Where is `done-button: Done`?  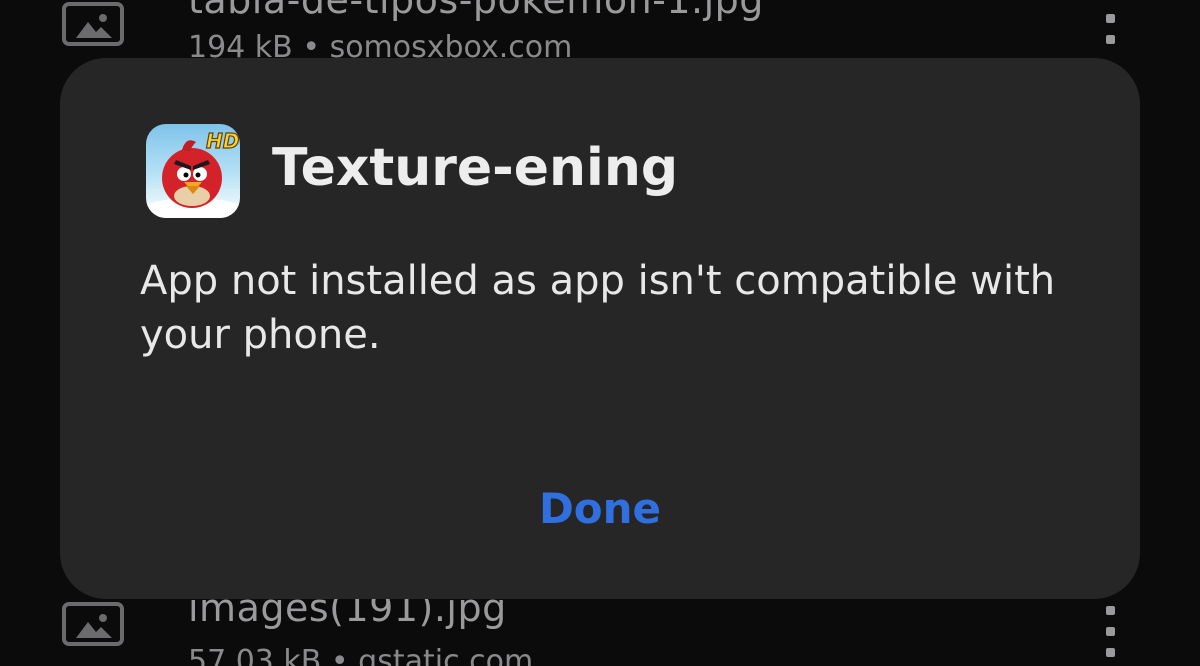
done-button: Done is located at coordinates (600, 509).